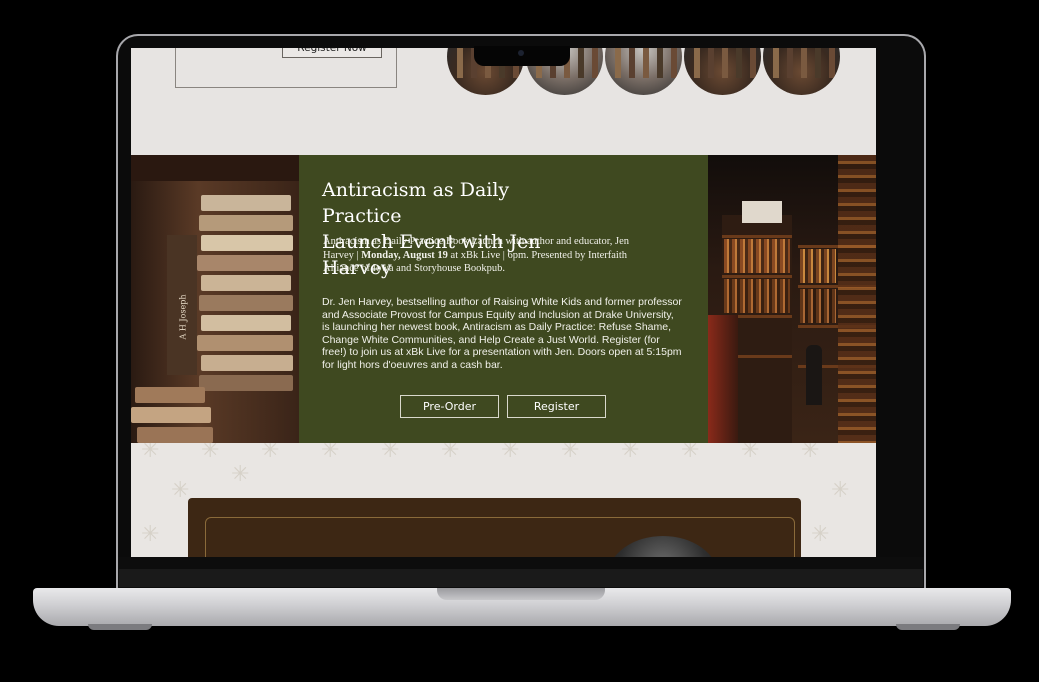 The width and height of the screenshot is (1039, 682). What do you see at coordinates (416, 203) in the screenshot?
I see `event-title-line1: Antiracism as Daily Practice` at bounding box center [416, 203].